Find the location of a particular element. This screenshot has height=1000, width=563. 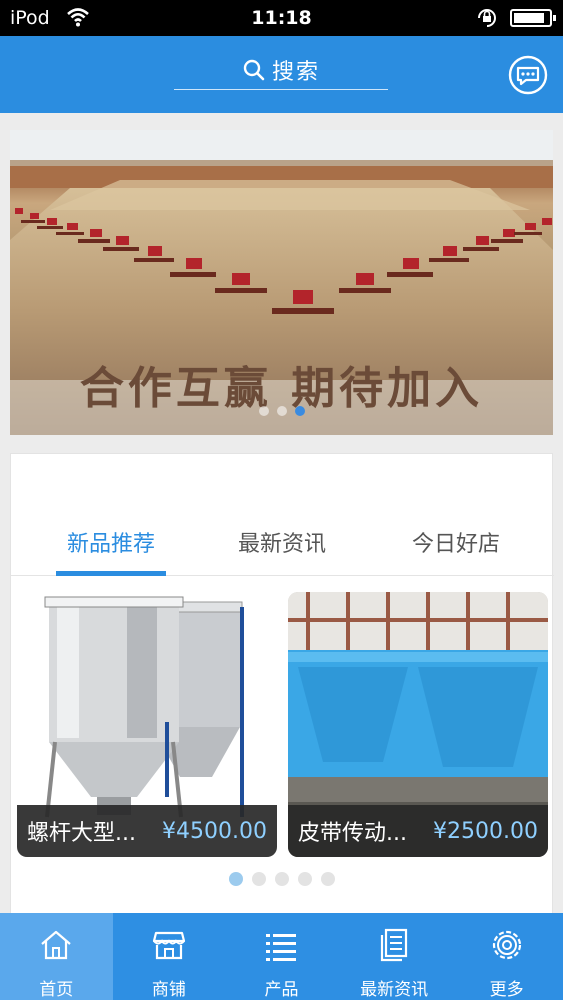

nav-label: 更多 is located at coordinates (506, 990).